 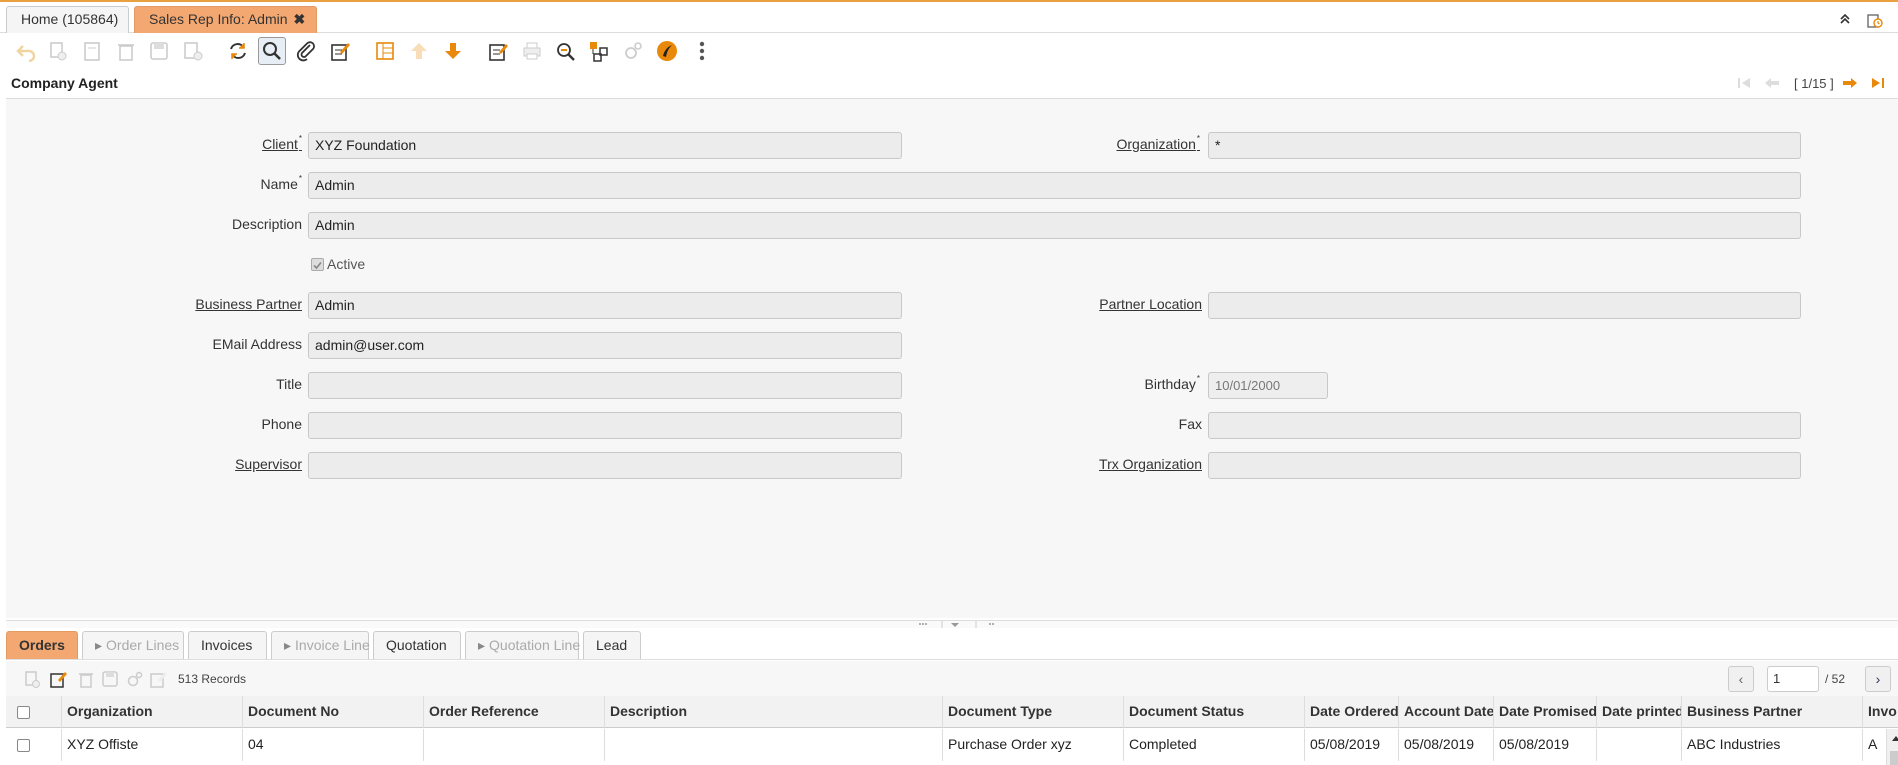 What do you see at coordinates (248, 304) in the screenshot?
I see `business-partner-label: Business Partner` at bounding box center [248, 304].